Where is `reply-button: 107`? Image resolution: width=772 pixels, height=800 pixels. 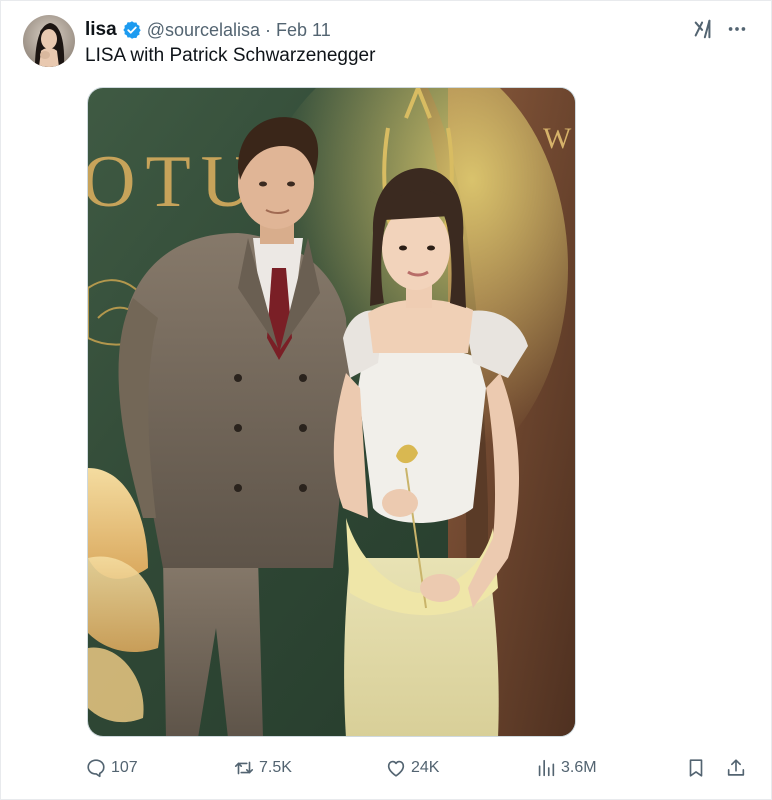
reply-button: 107 is located at coordinates (111, 768).